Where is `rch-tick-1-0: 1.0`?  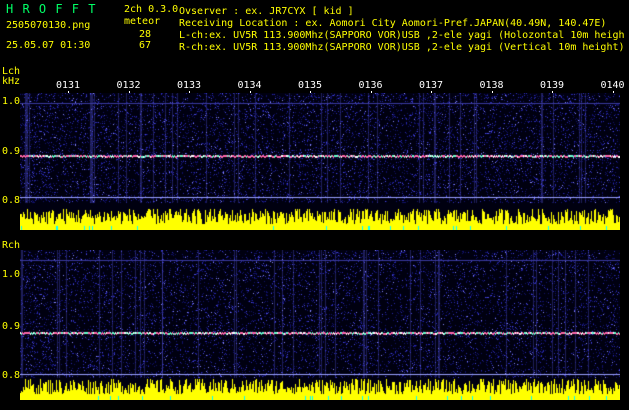
rch-tick-1-0: 1.0 is located at coordinates (11, 274).